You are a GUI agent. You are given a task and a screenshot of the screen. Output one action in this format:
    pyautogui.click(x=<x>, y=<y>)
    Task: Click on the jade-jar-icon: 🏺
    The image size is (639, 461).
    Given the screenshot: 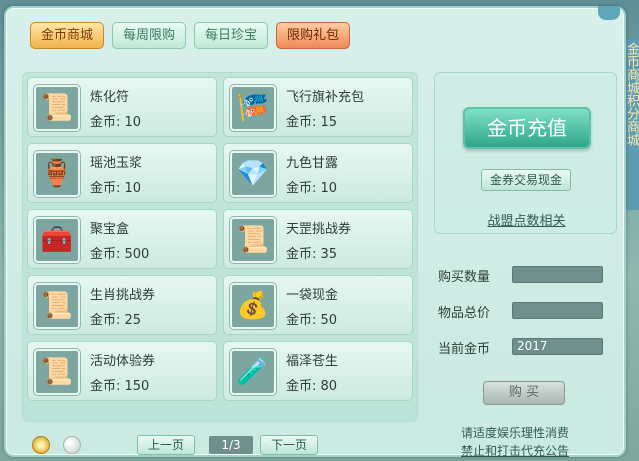 What is the action you would take?
    pyautogui.click(x=57, y=174)
    